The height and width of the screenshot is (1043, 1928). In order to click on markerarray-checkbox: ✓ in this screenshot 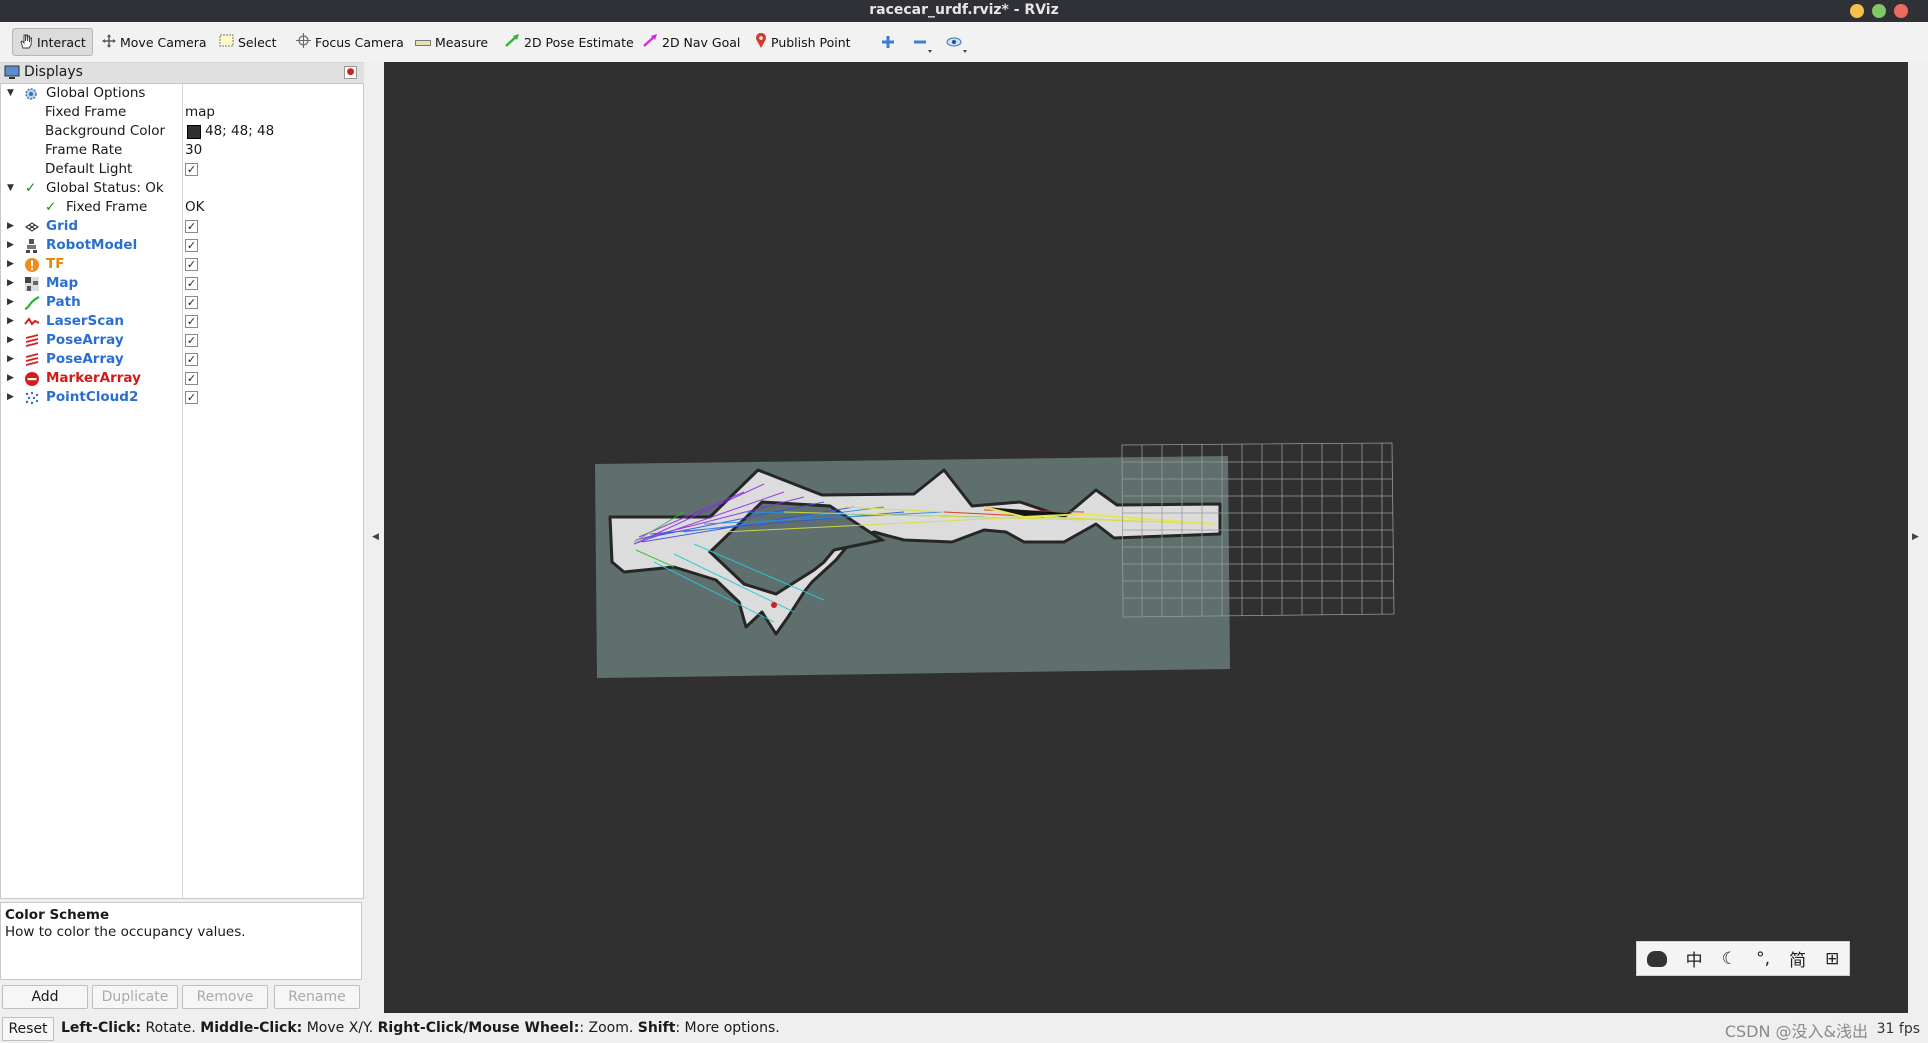, I will do `click(191, 378)`.